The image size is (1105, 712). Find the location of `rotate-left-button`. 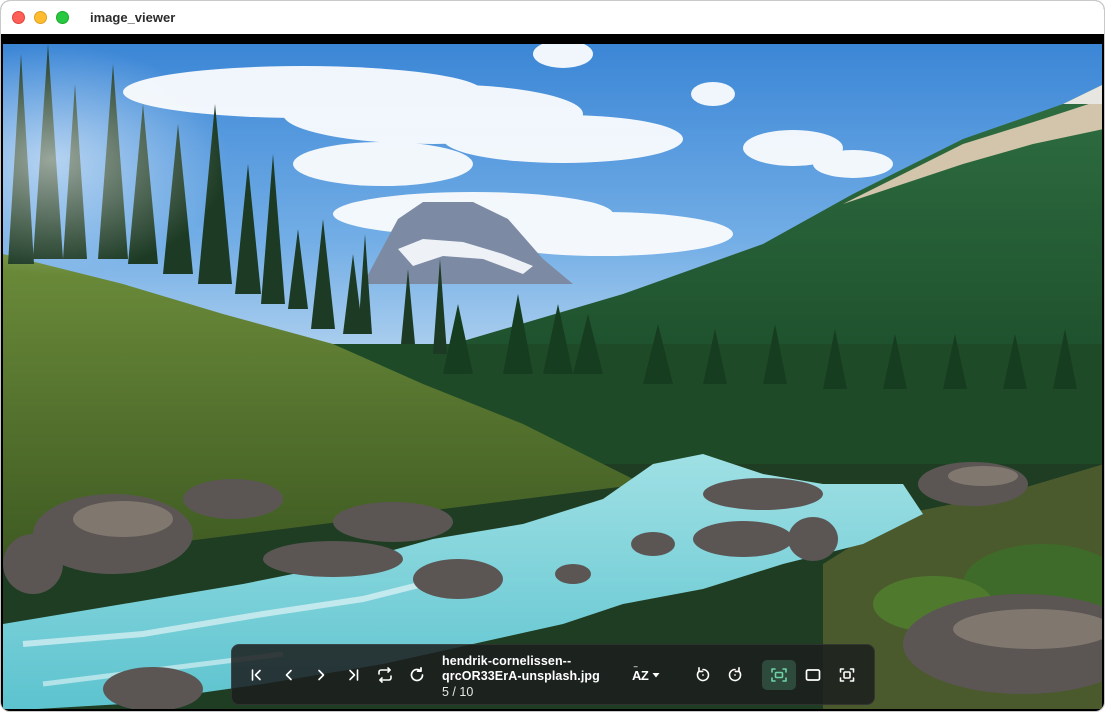

rotate-left-button is located at coordinates (703, 675).